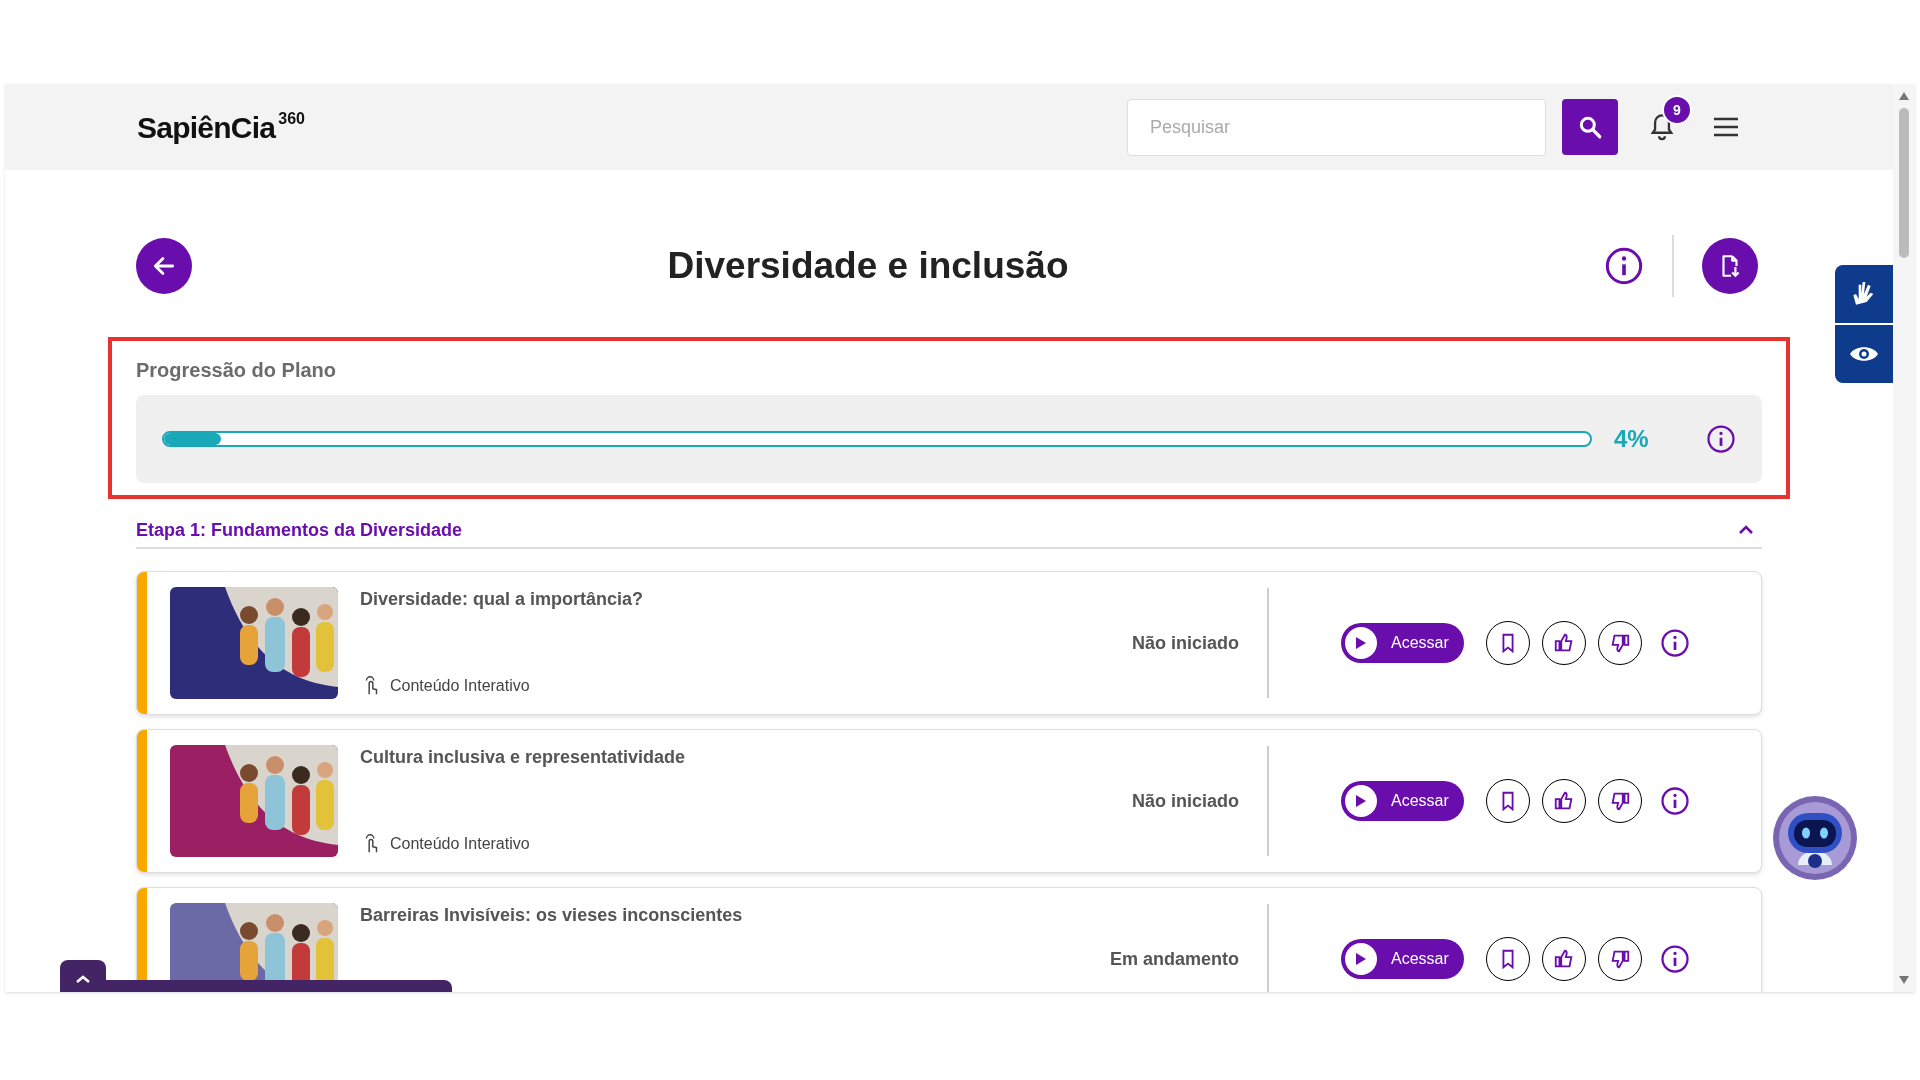  What do you see at coordinates (1904, 96) in the screenshot?
I see `scroll-up-icon` at bounding box center [1904, 96].